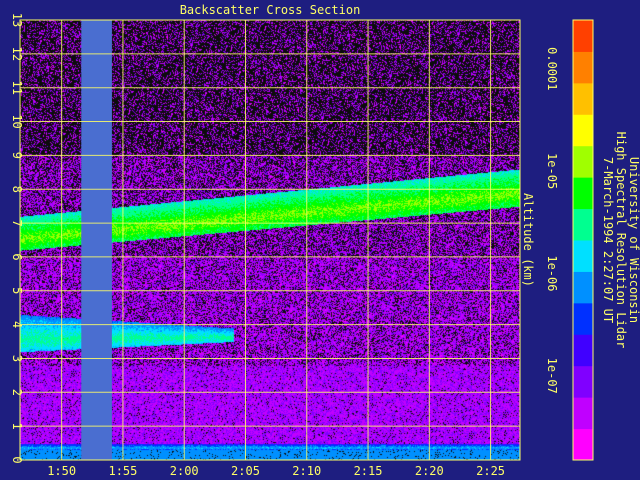  Describe the element at coordinates (17, 155) in the screenshot. I see `y-tick-label: 9` at that location.